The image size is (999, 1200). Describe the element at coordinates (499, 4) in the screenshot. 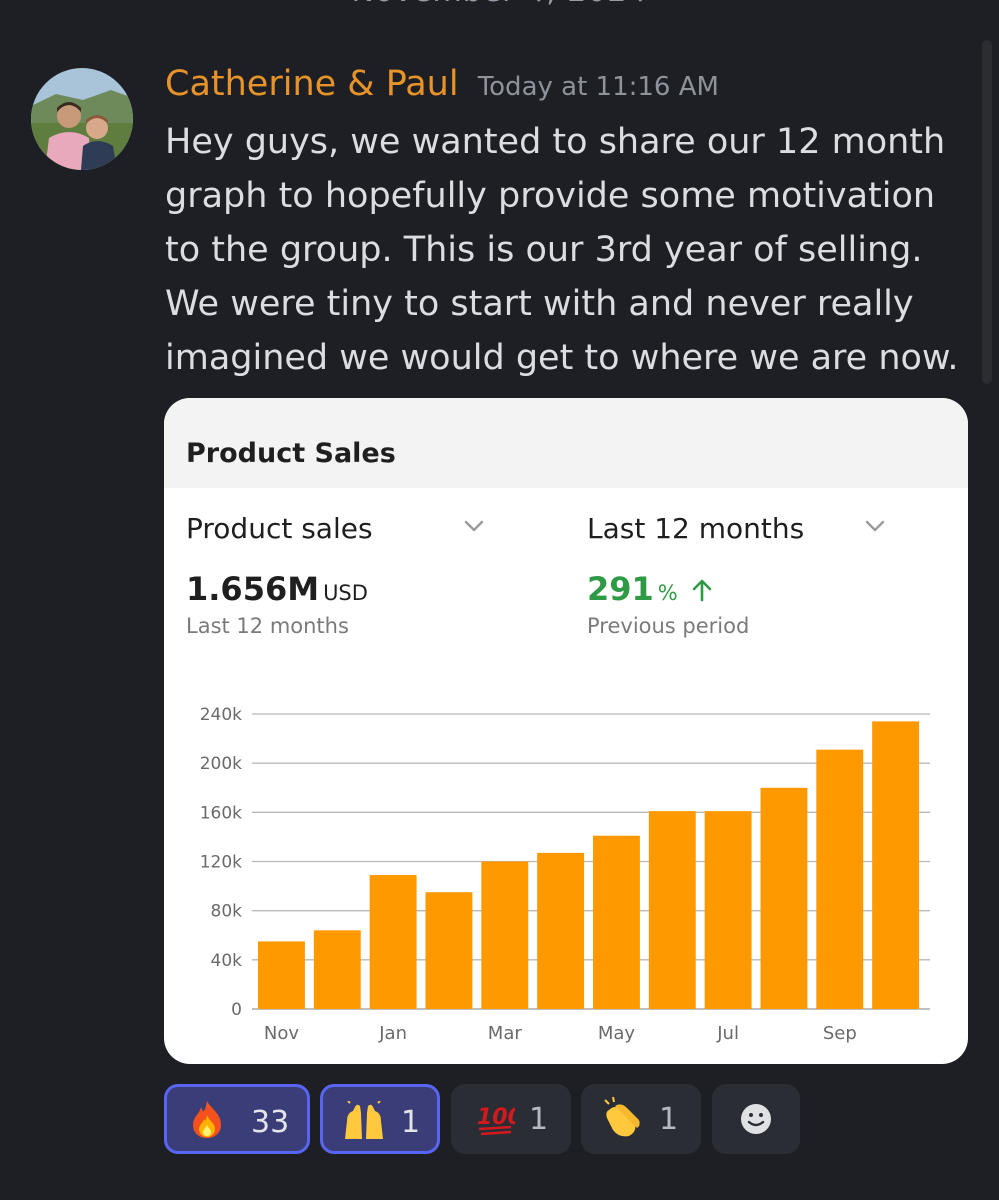

I see `date-divider: November 4, 2024` at that location.